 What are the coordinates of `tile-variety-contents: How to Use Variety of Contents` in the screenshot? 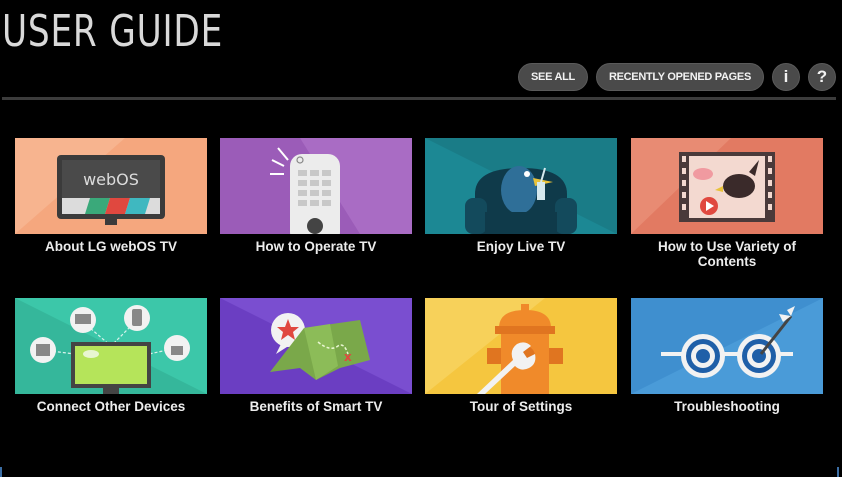 It's located at (727, 203).